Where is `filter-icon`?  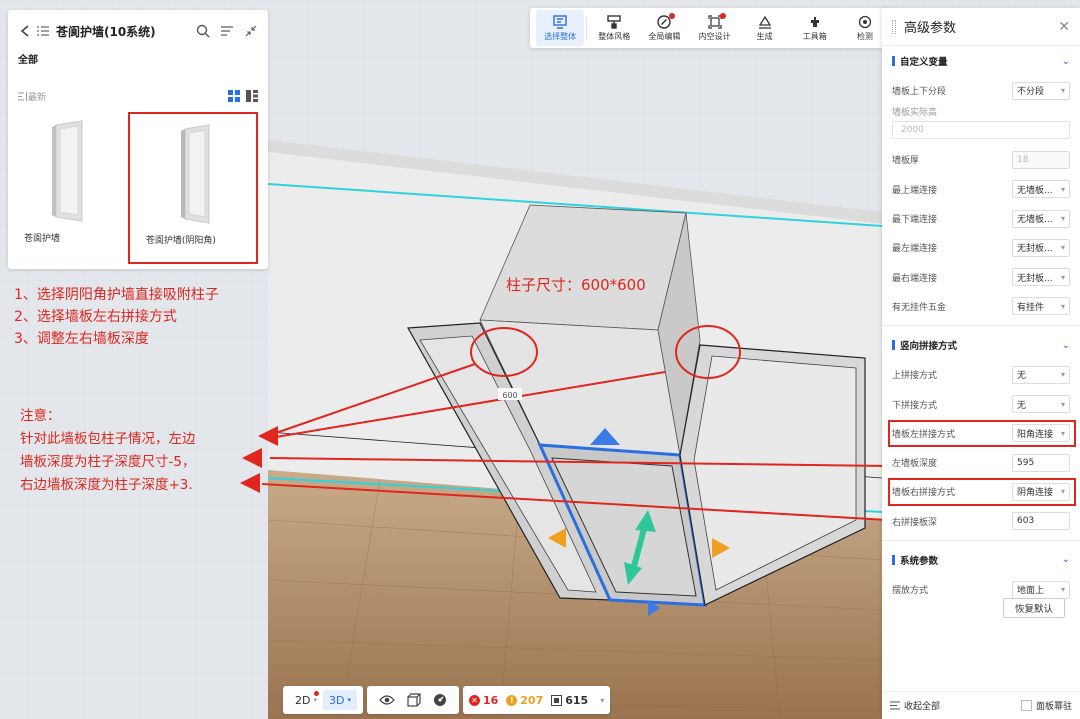 filter-icon is located at coordinates (227, 31).